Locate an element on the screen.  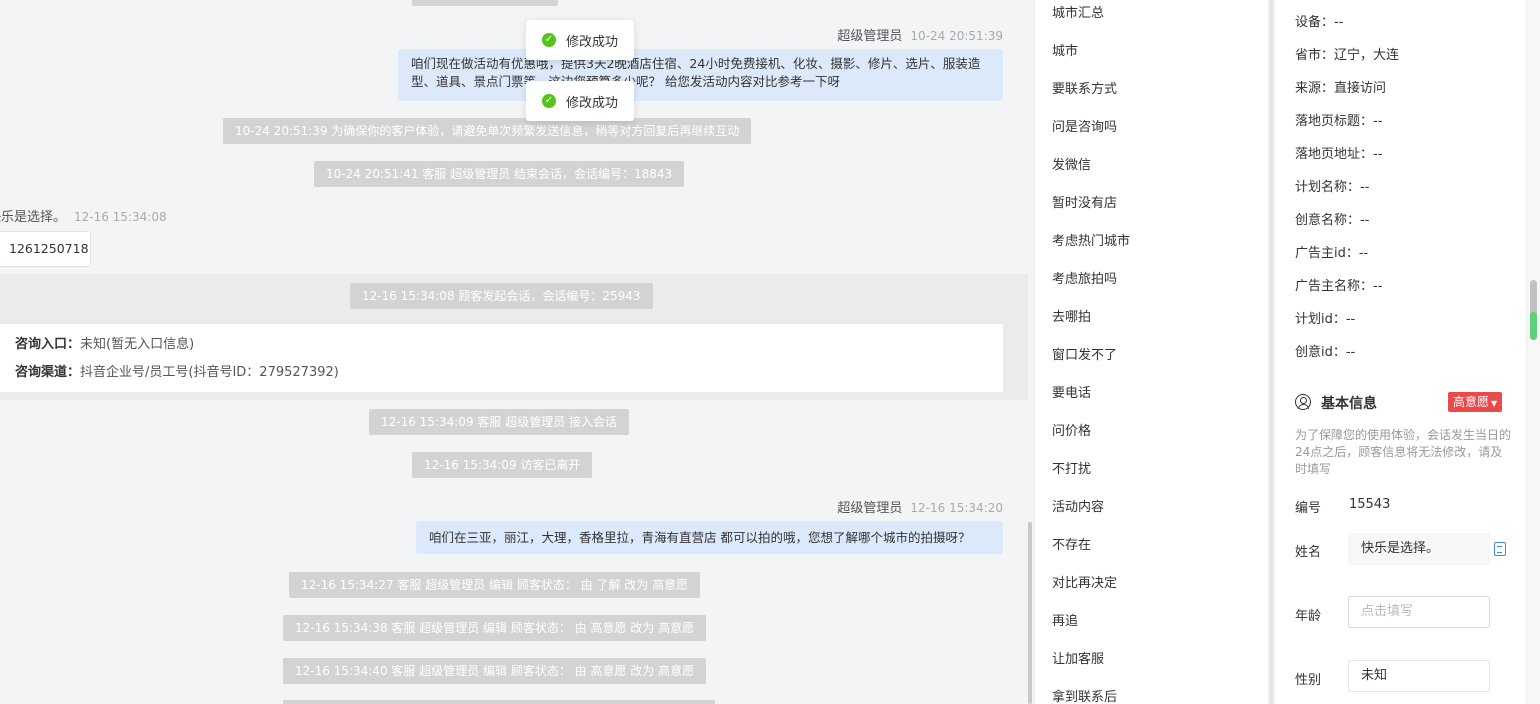
system-message: 12-16 15:34:09 访客已离开 is located at coordinates (502, 465).